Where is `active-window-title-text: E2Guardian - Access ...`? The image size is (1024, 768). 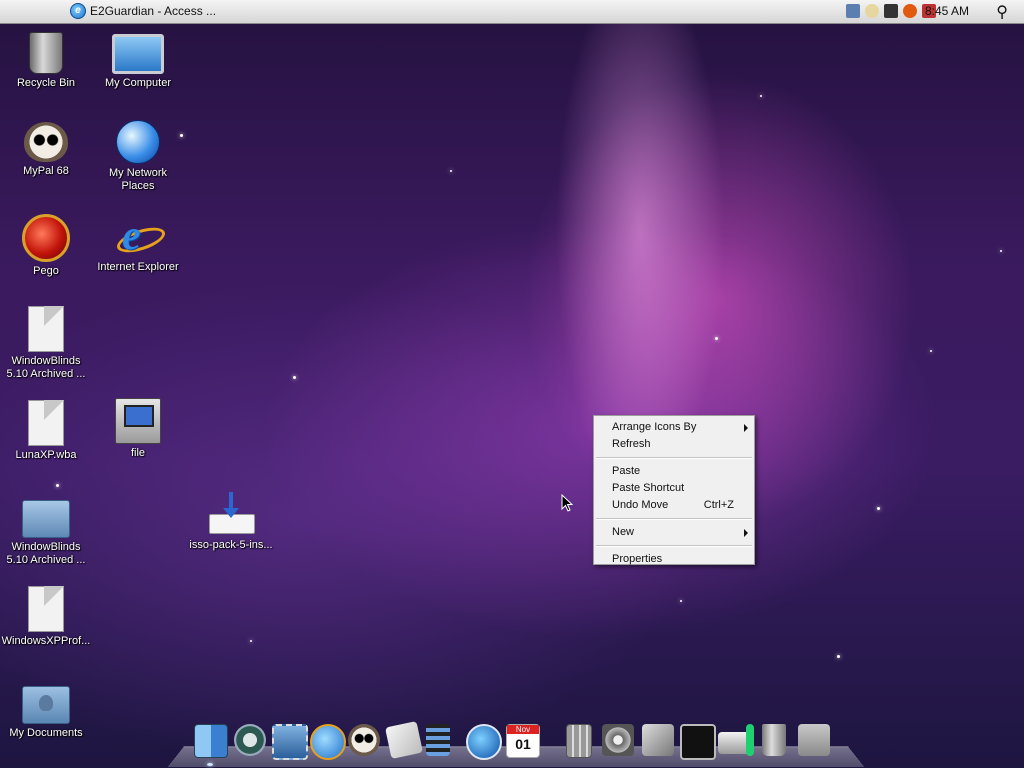
active-window-title-text: E2Guardian - Access ... is located at coordinates (153, 11).